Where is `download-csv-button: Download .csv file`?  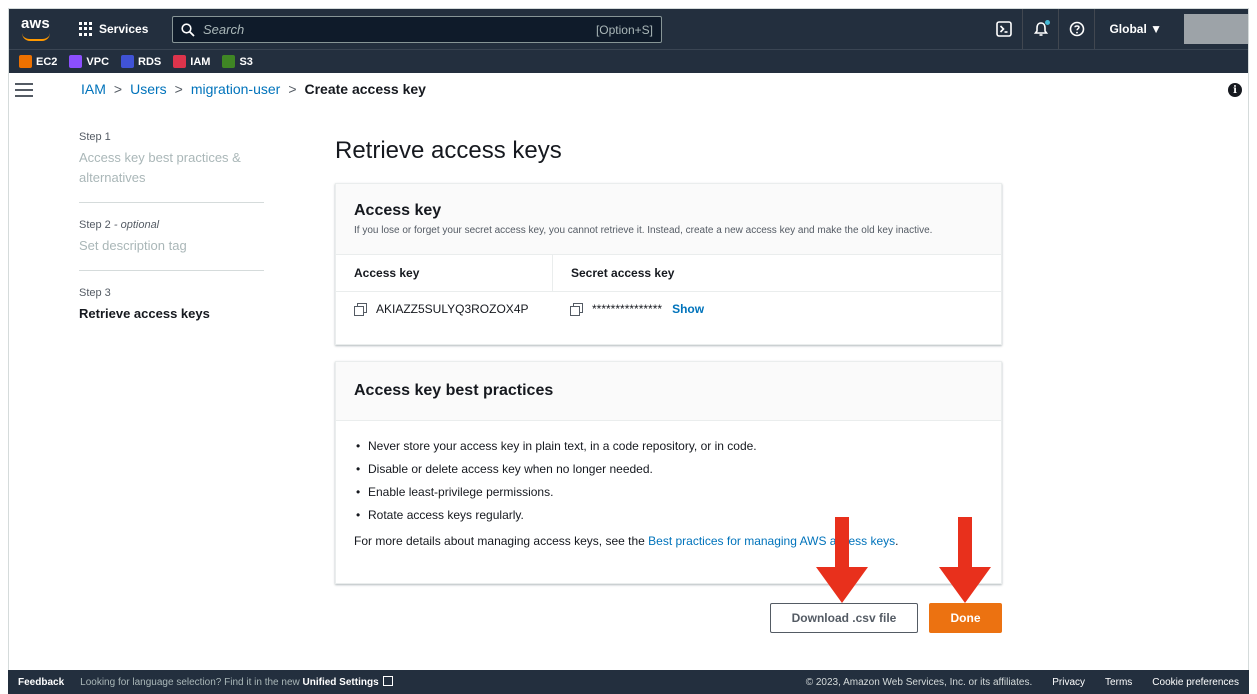
download-csv-button: Download .csv file is located at coordinates (844, 618).